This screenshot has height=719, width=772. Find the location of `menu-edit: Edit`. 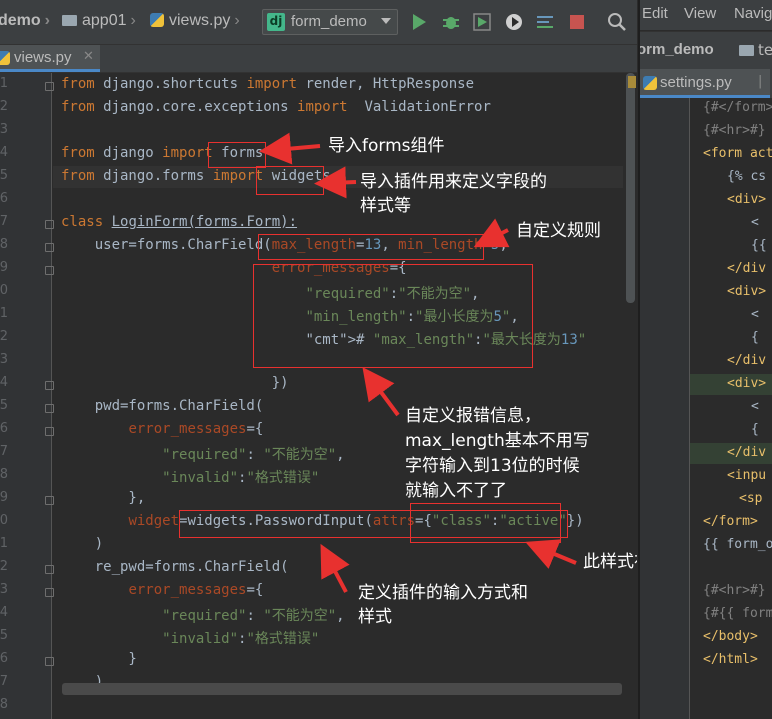

menu-edit: Edit is located at coordinates (655, 13).